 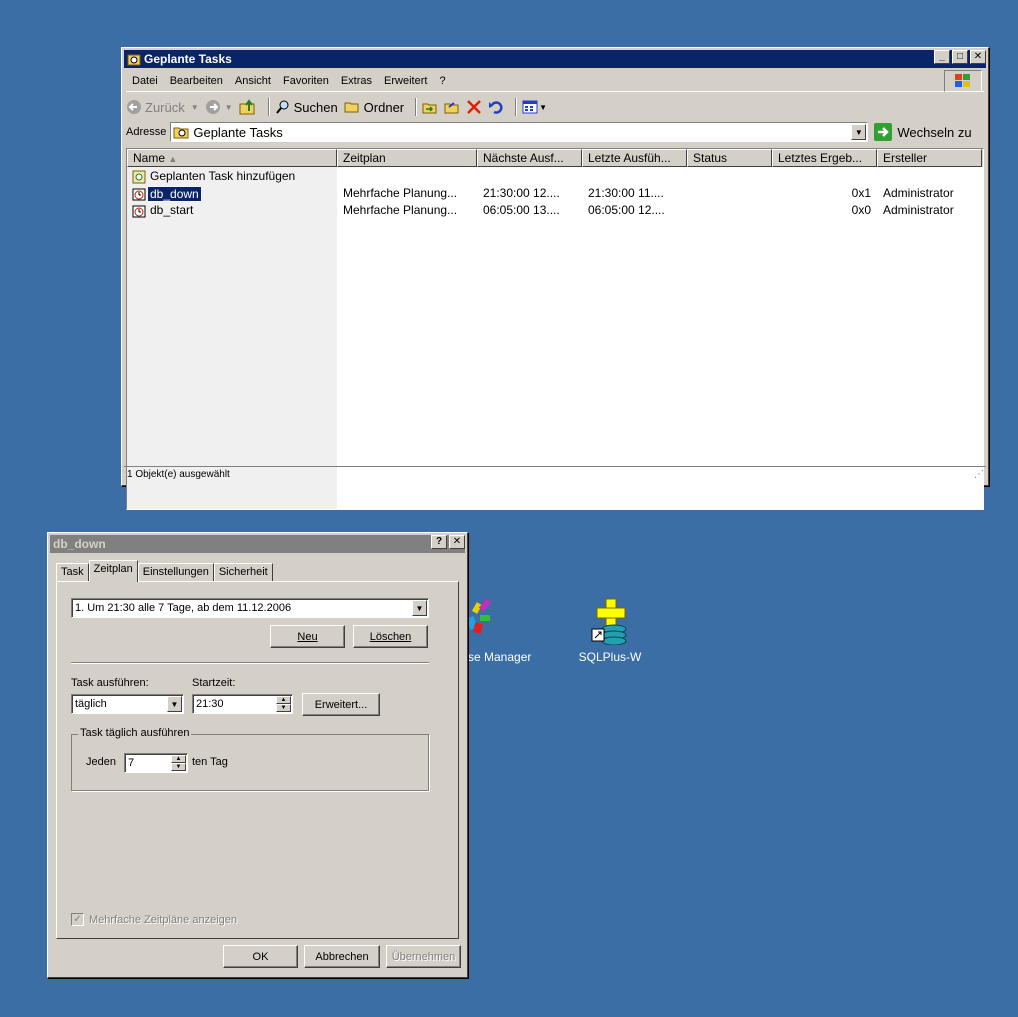 What do you see at coordinates (530, 107) in the screenshot?
I see `views-icon` at bounding box center [530, 107].